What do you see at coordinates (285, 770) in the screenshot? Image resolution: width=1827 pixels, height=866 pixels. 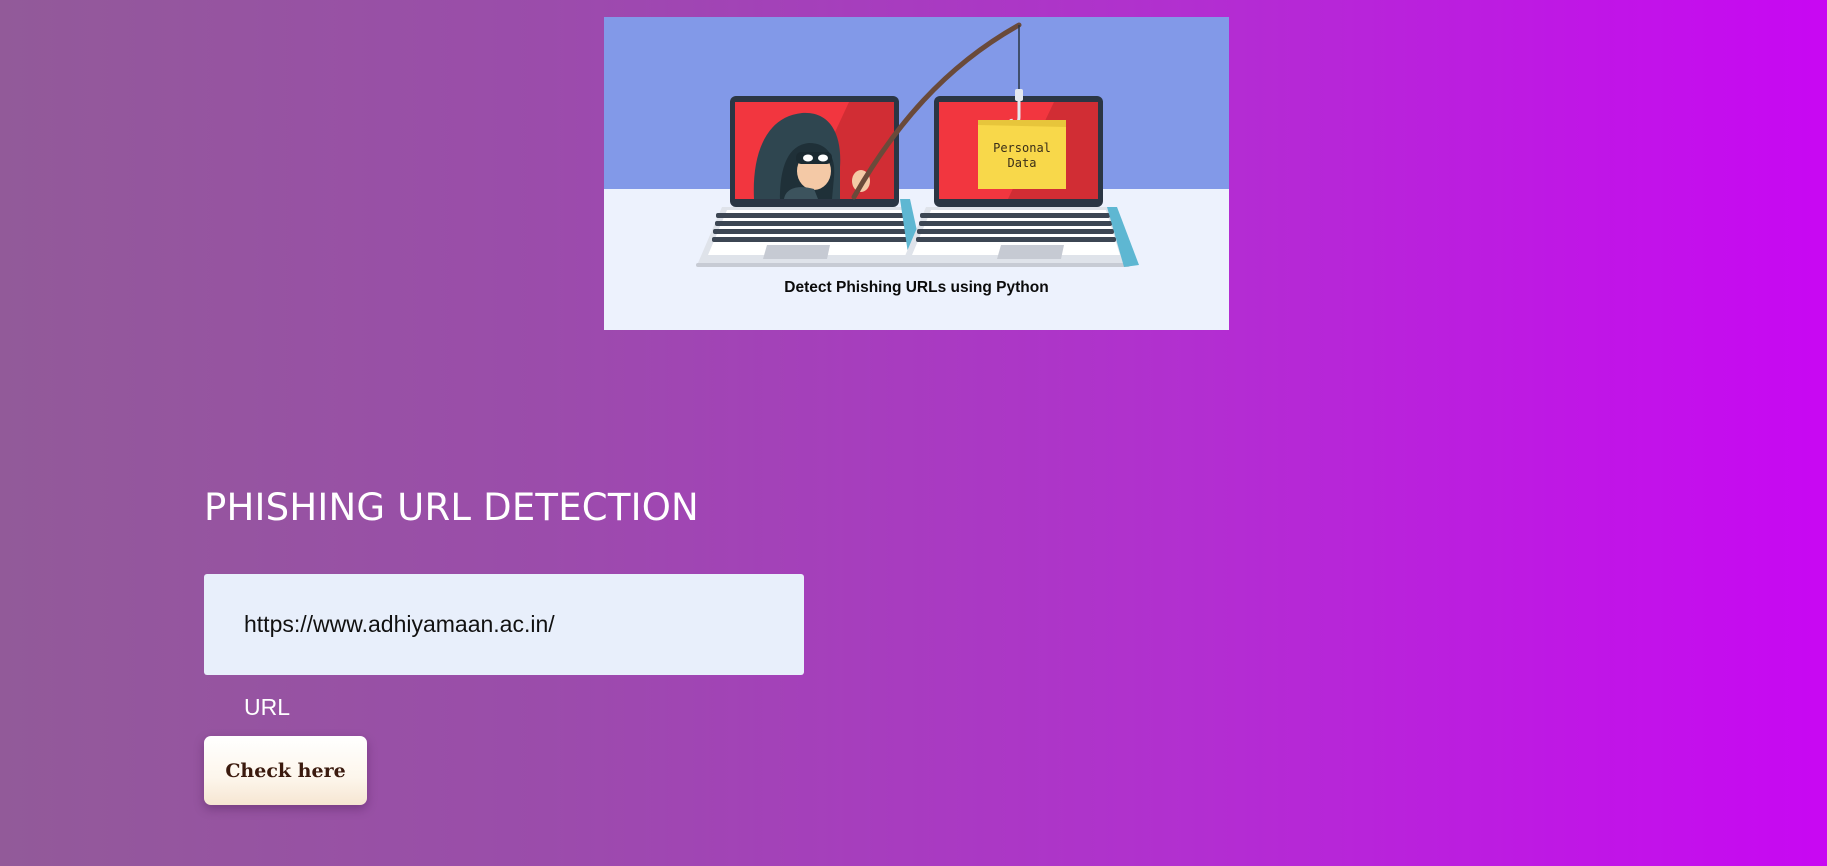 I see `check-here-button: Check here` at bounding box center [285, 770].